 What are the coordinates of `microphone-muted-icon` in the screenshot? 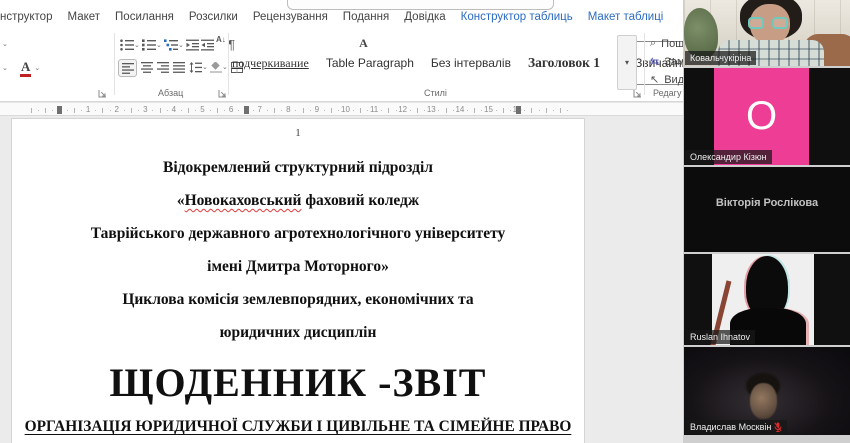 It's located at (778, 427).